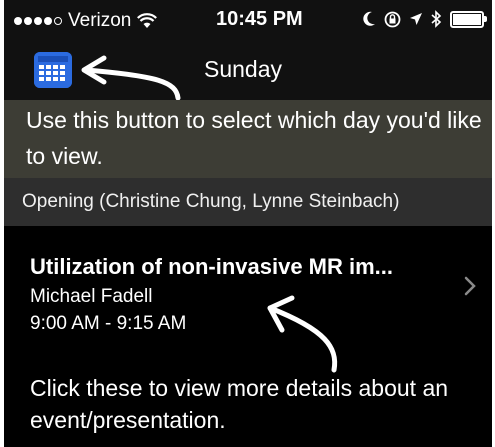  I want to click on location-icon, so click(416, 19).